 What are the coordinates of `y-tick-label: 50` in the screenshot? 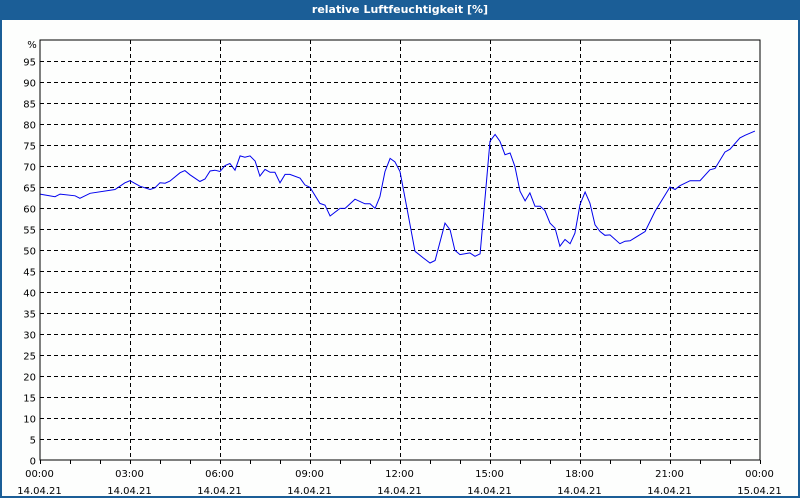 It's located at (29, 252).